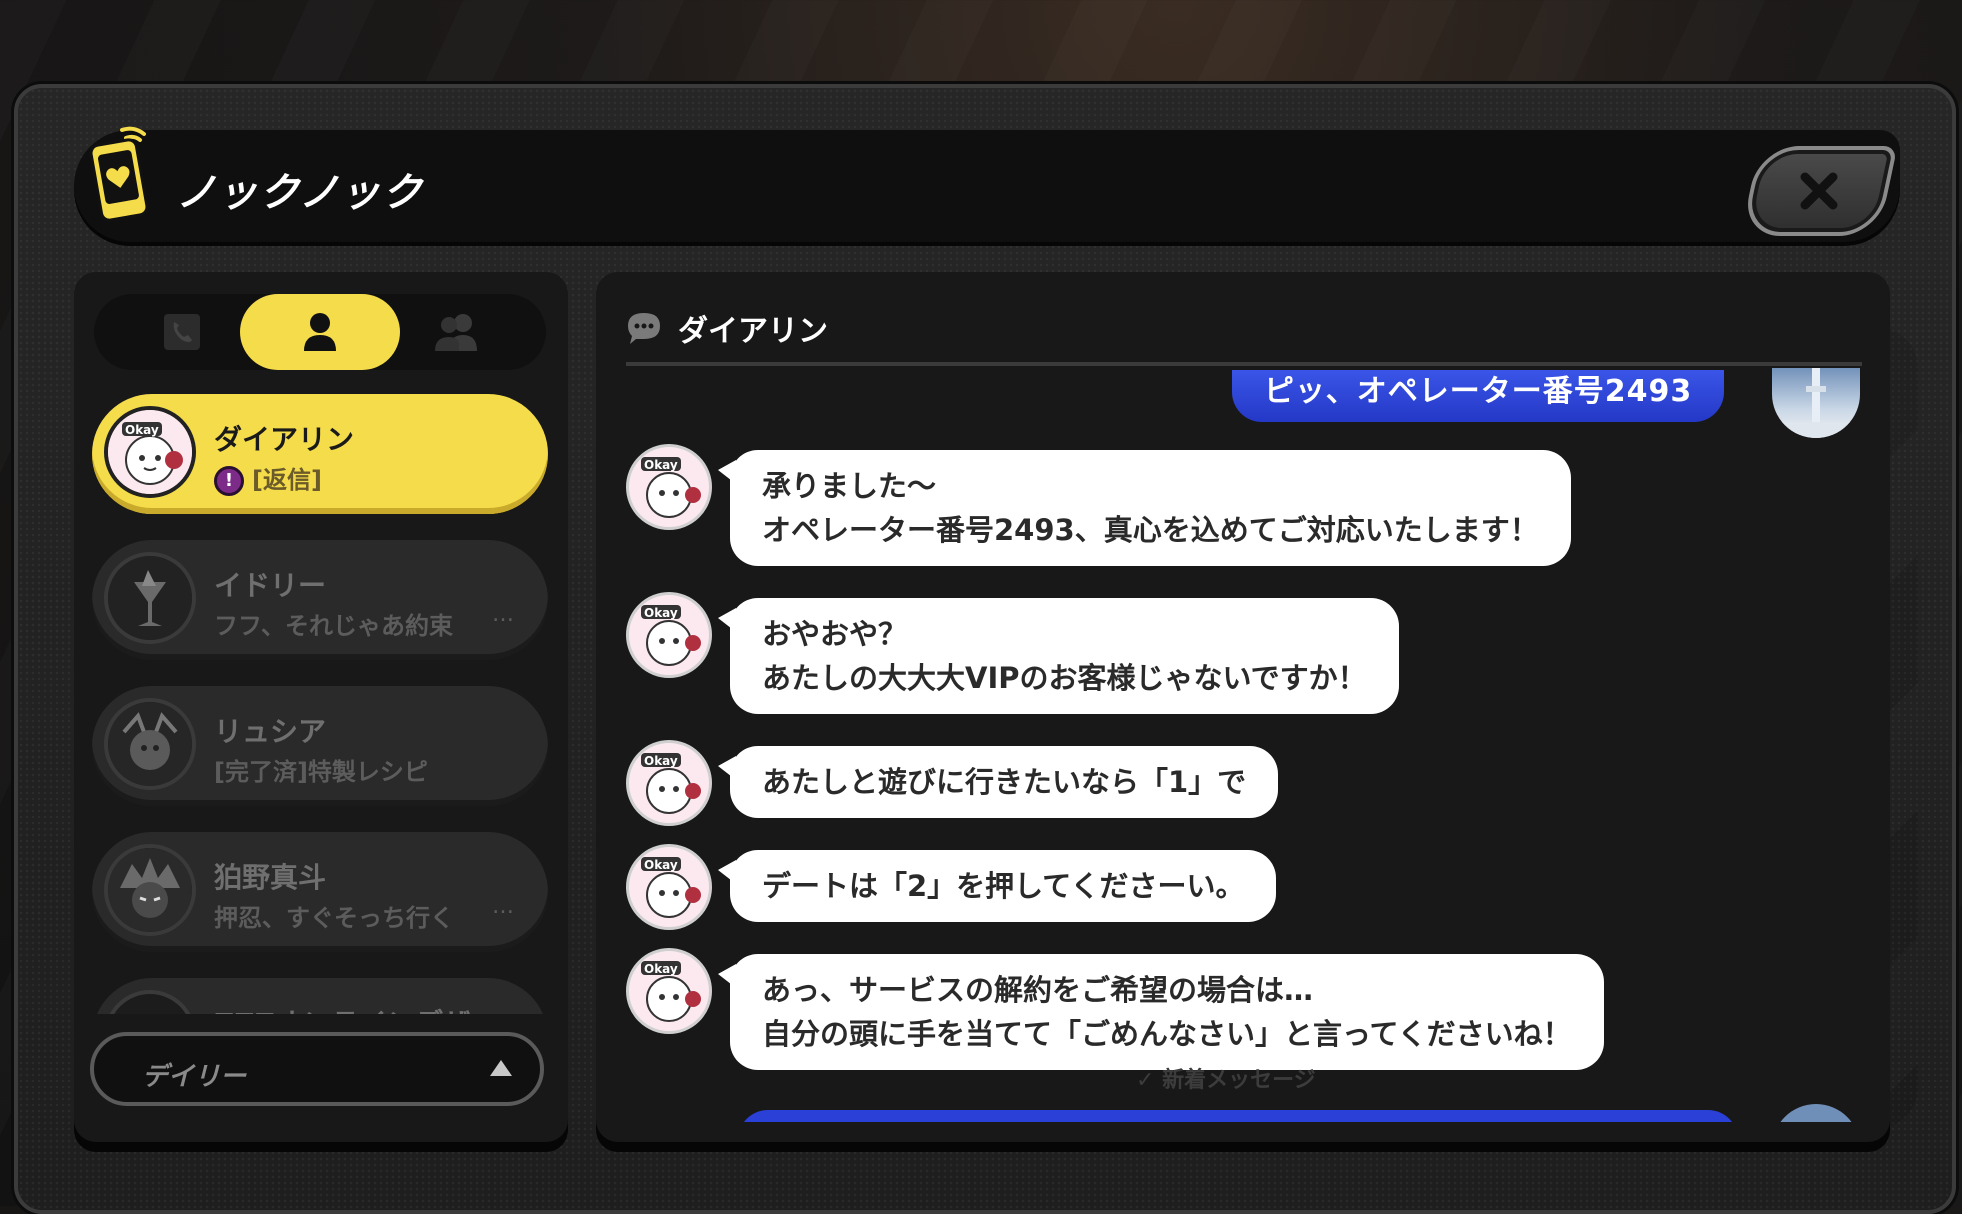  What do you see at coordinates (194, 1077) in the screenshot?
I see `filter-label: デイリー` at bounding box center [194, 1077].